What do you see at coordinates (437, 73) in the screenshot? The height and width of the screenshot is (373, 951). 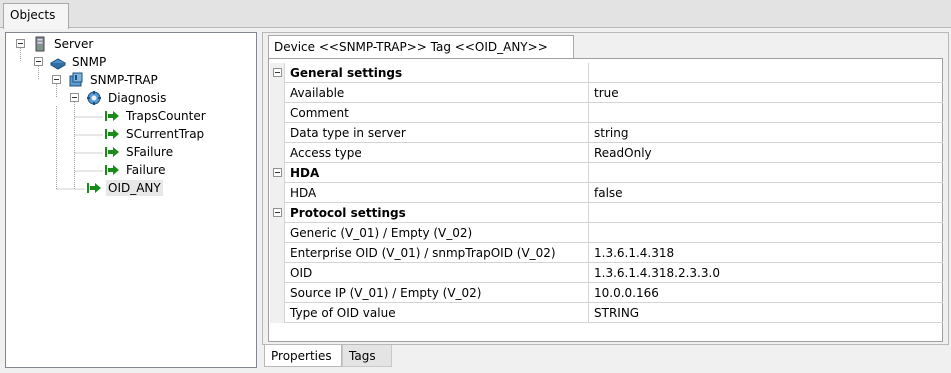 I see `grid-name: General settings` at bounding box center [437, 73].